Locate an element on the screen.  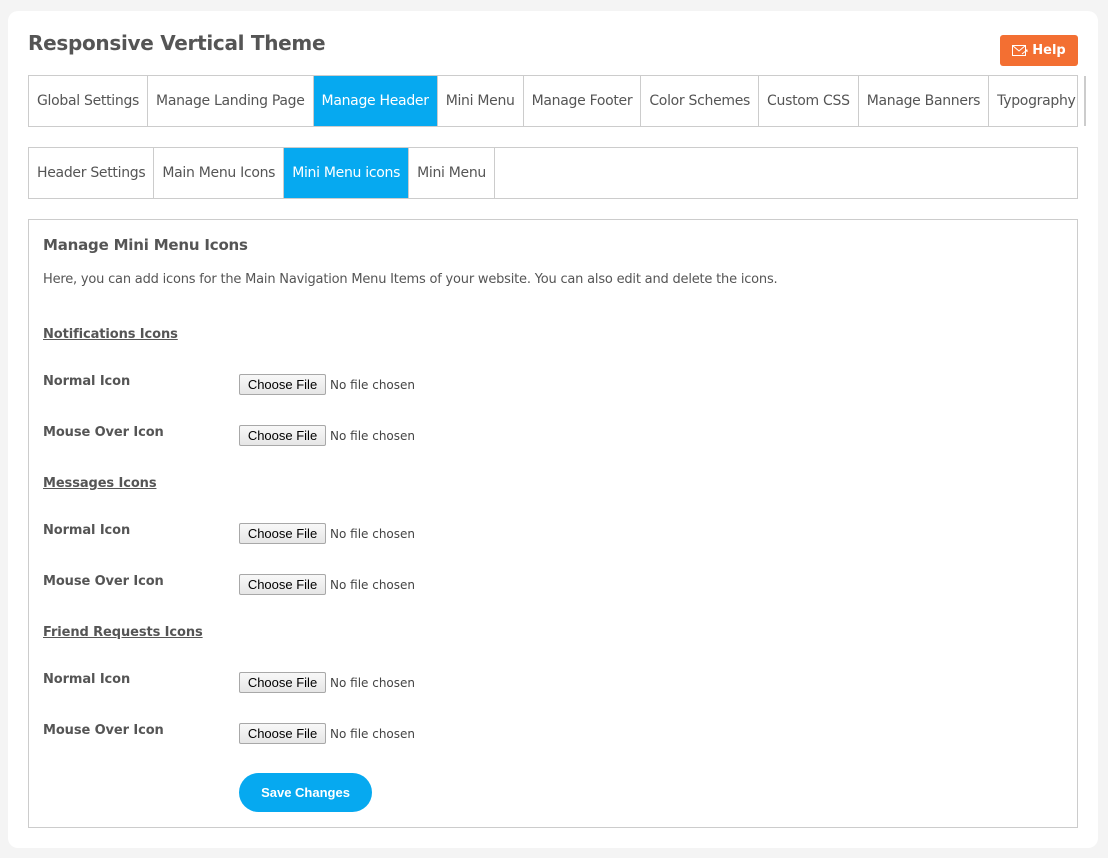
help-button: Help is located at coordinates (1039, 50).